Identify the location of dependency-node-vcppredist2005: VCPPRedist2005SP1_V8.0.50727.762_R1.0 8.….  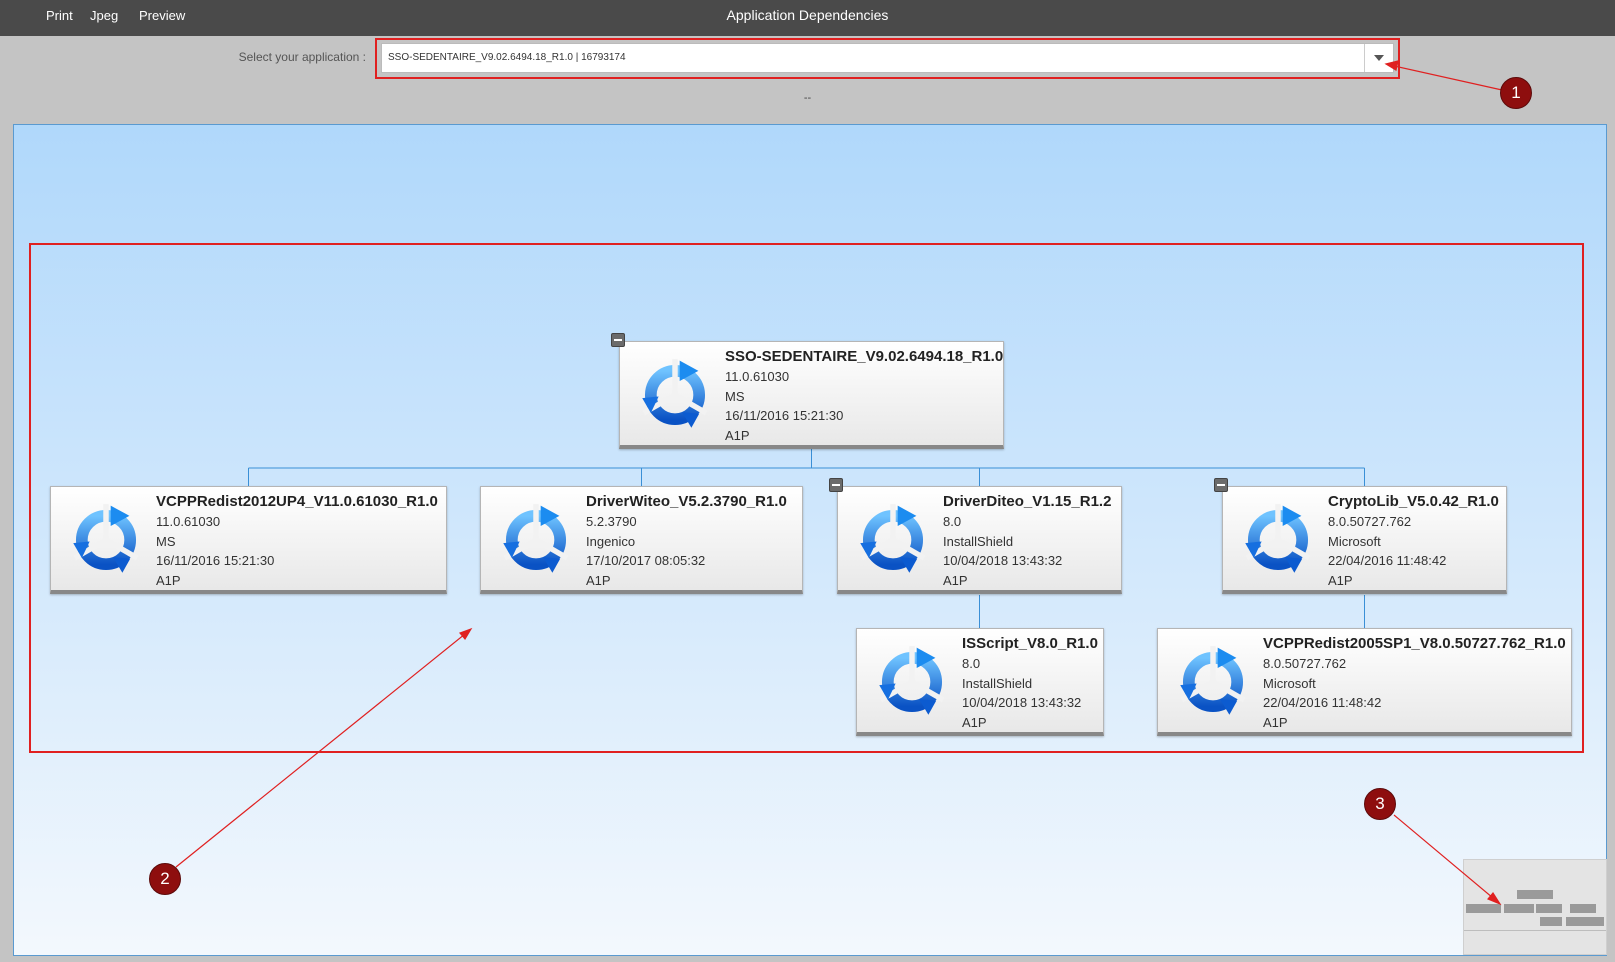
(1364, 682).